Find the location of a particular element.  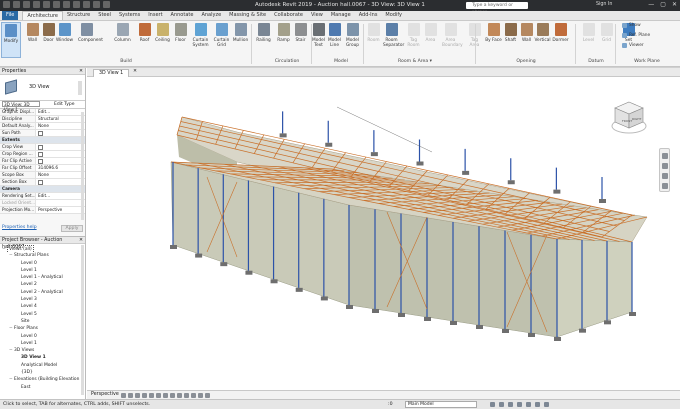

mullion-button: Mullion is located at coordinates (240, 40).